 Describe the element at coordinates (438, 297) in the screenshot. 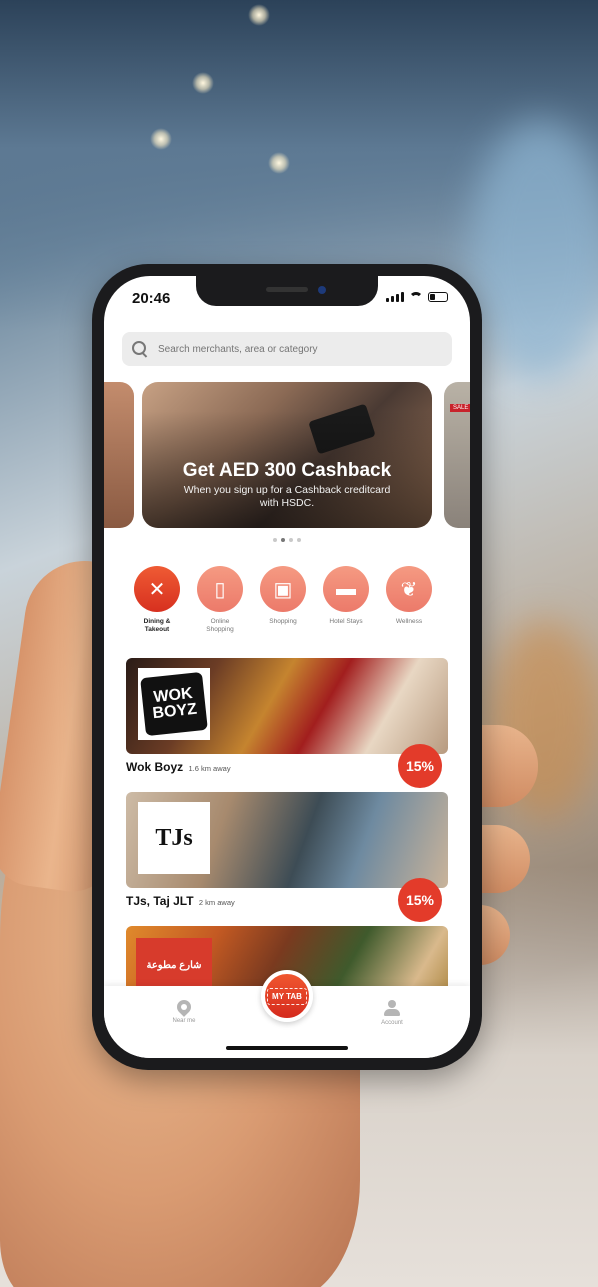

I see `battery-icon` at that location.